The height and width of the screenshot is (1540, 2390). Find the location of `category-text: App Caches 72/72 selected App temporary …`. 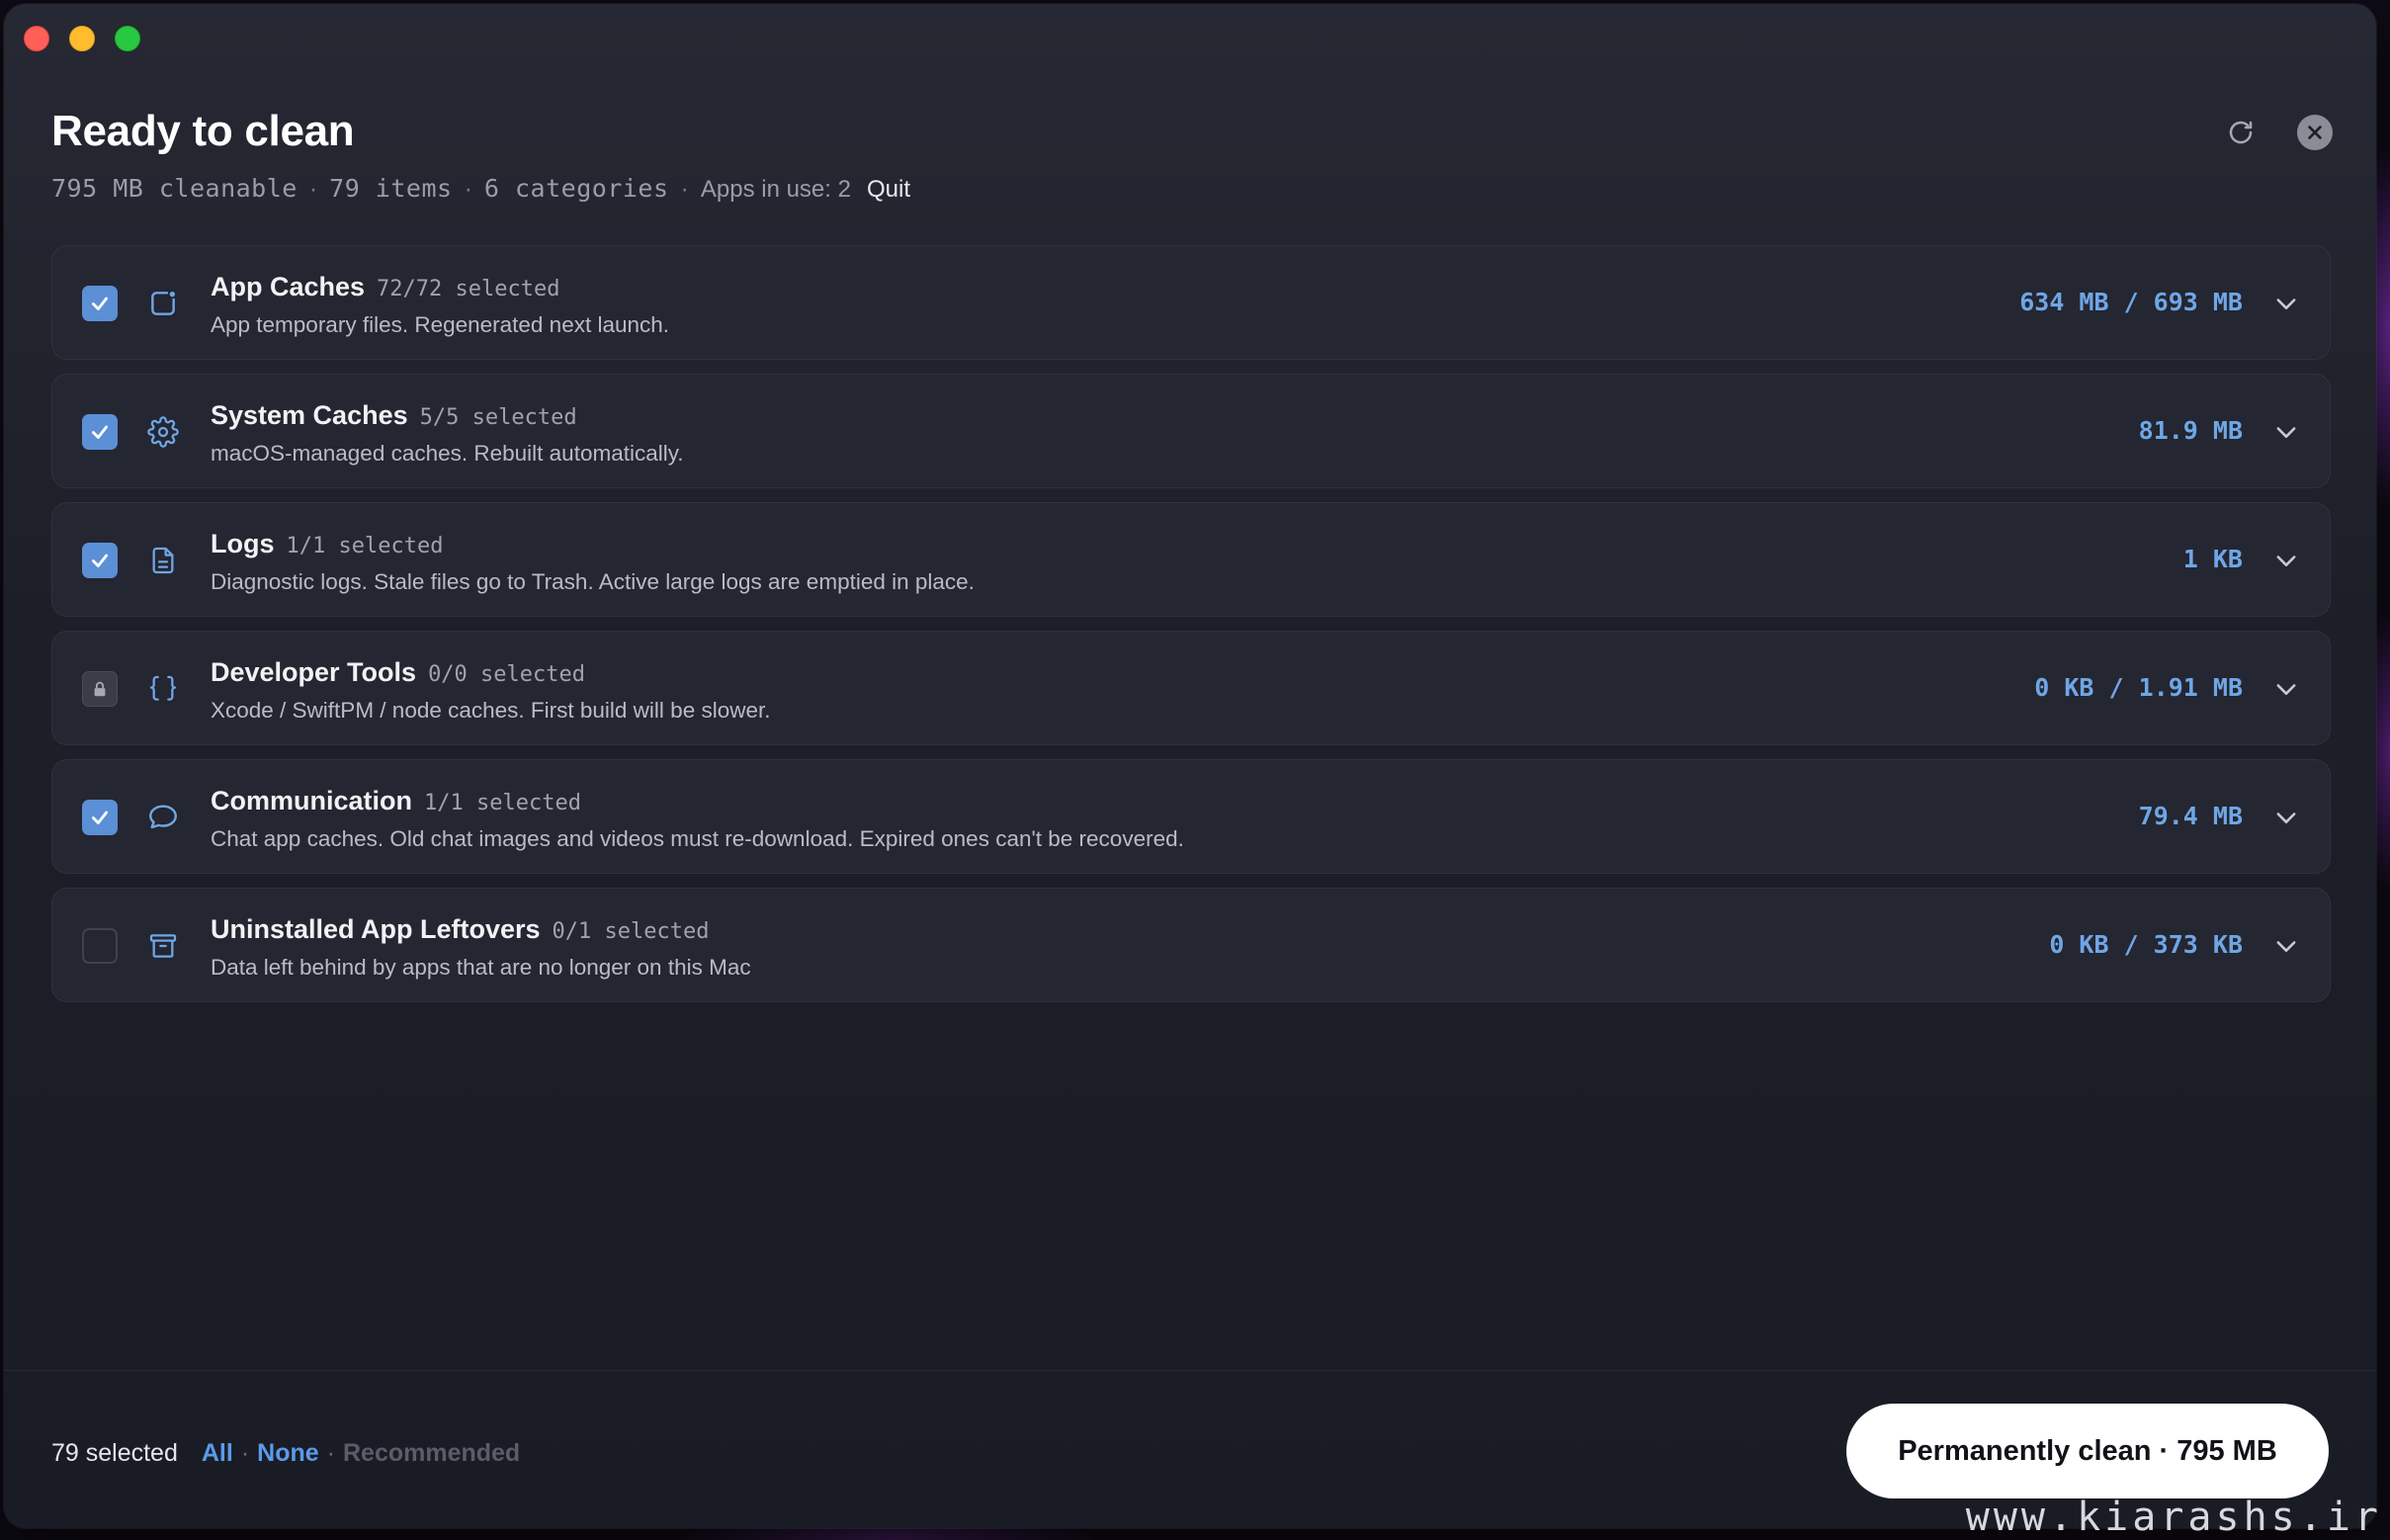

category-text: App Caches 72/72 selected App temporary … is located at coordinates (440, 305).